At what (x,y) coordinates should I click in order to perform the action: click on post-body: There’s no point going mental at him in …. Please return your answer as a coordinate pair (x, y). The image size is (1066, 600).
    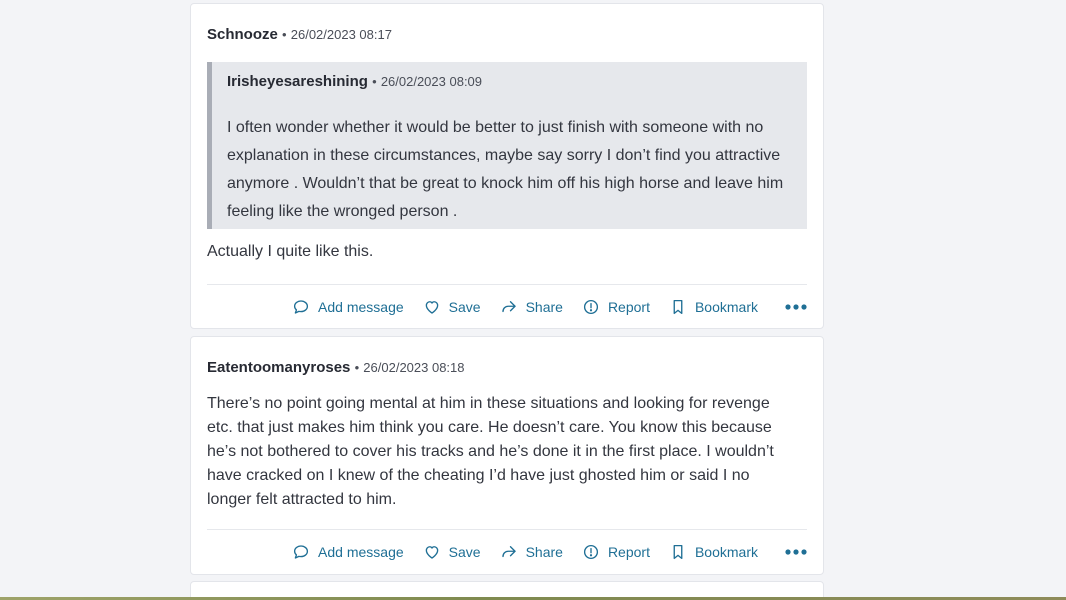
    Looking at the image, I should click on (490, 451).